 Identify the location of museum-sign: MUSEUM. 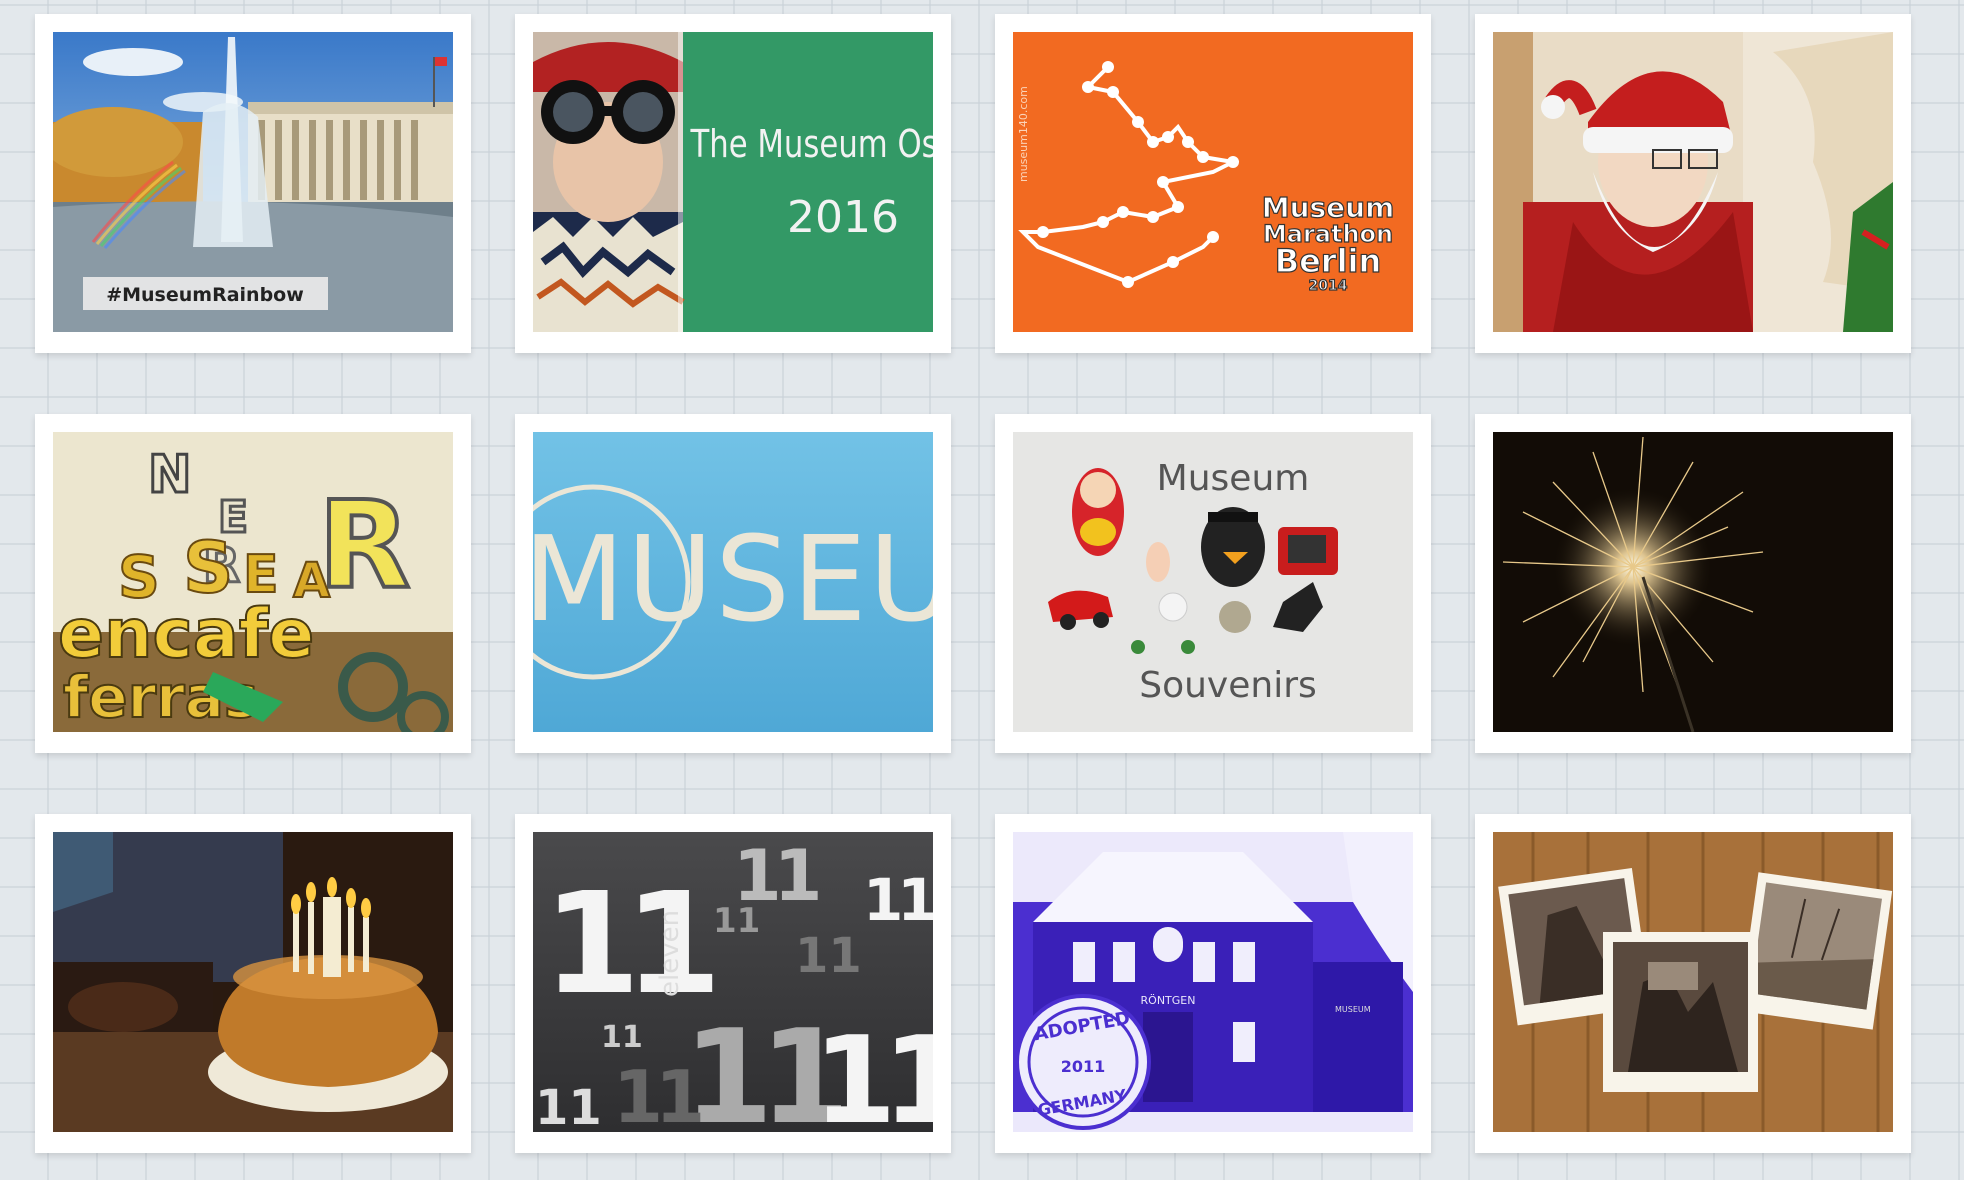
(1353, 1009).